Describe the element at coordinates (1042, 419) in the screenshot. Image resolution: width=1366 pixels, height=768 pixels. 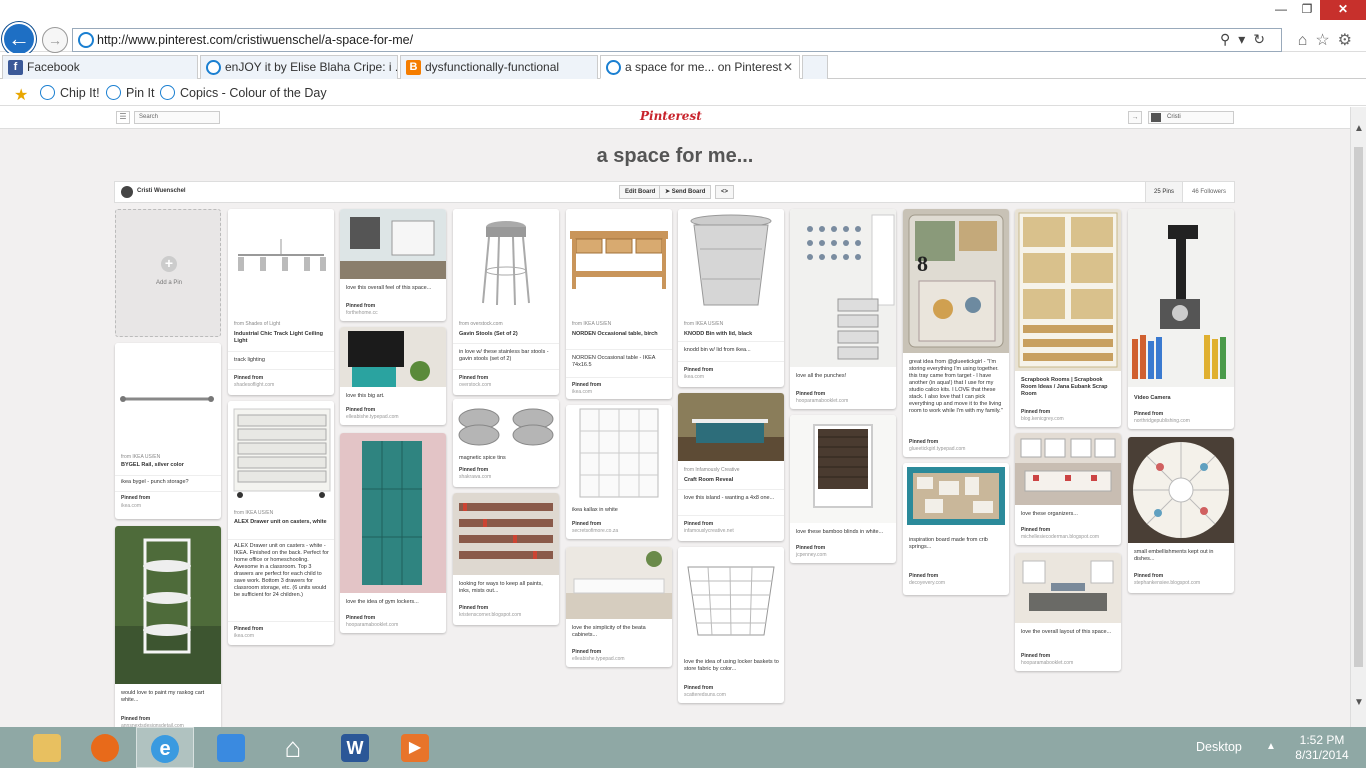
I see `pinned-source: blog.kenicgrey.com` at that location.